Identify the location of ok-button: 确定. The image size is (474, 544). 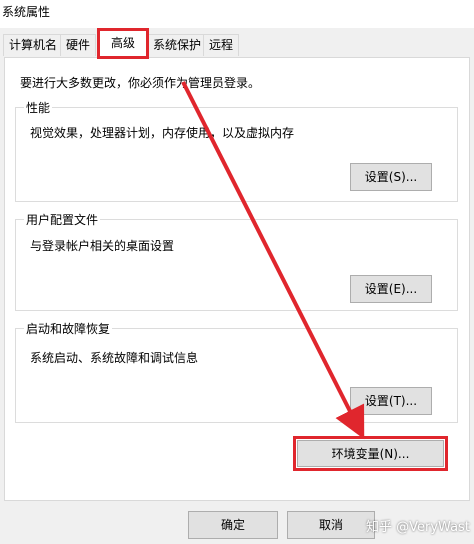
(233, 525).